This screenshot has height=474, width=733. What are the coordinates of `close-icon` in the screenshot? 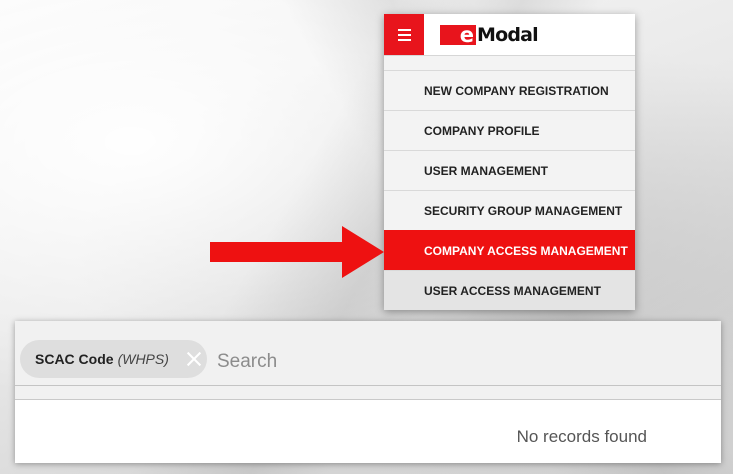 It's located at (194, 359).